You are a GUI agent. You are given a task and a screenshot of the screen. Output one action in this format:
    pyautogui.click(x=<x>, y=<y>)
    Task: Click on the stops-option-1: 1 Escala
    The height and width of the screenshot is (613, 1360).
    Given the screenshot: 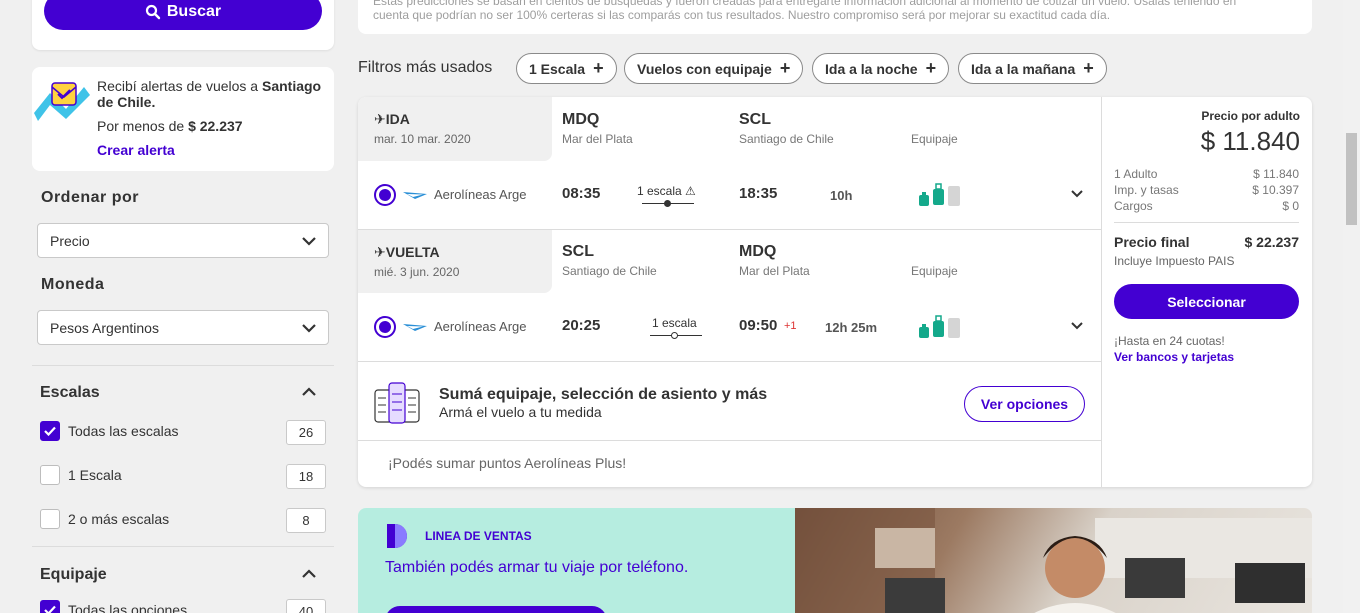 What is the action you would take?
    pyautogui.click(x=81, y=475)
    